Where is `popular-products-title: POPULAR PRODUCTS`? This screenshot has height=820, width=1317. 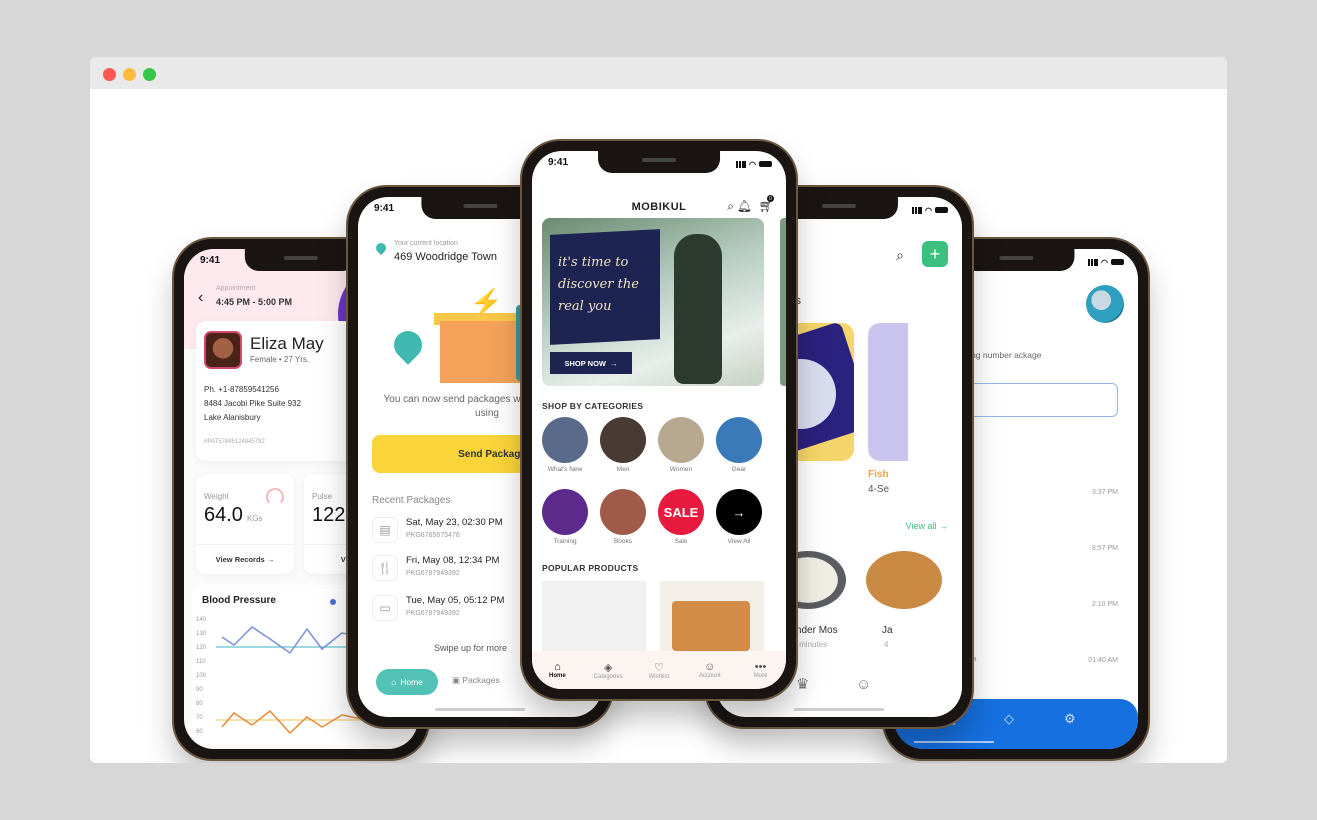 popular-products-title: POPULAR PRODUCTS is located at coordinates (590, 568).